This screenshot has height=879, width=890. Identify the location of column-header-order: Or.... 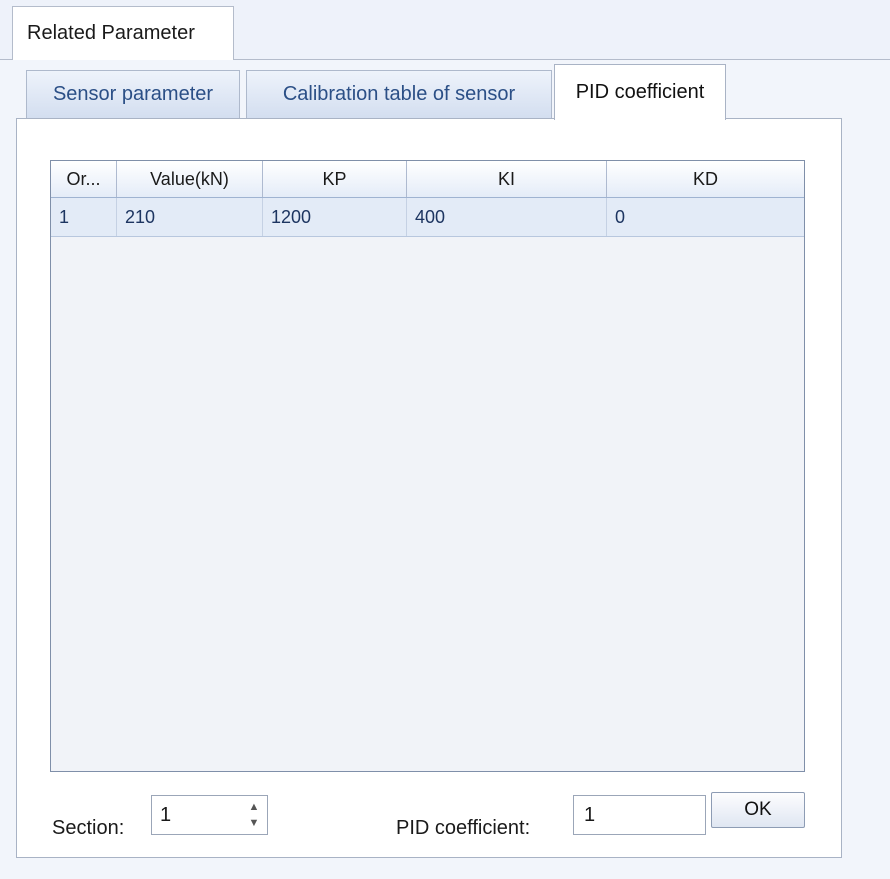
(84, 179).